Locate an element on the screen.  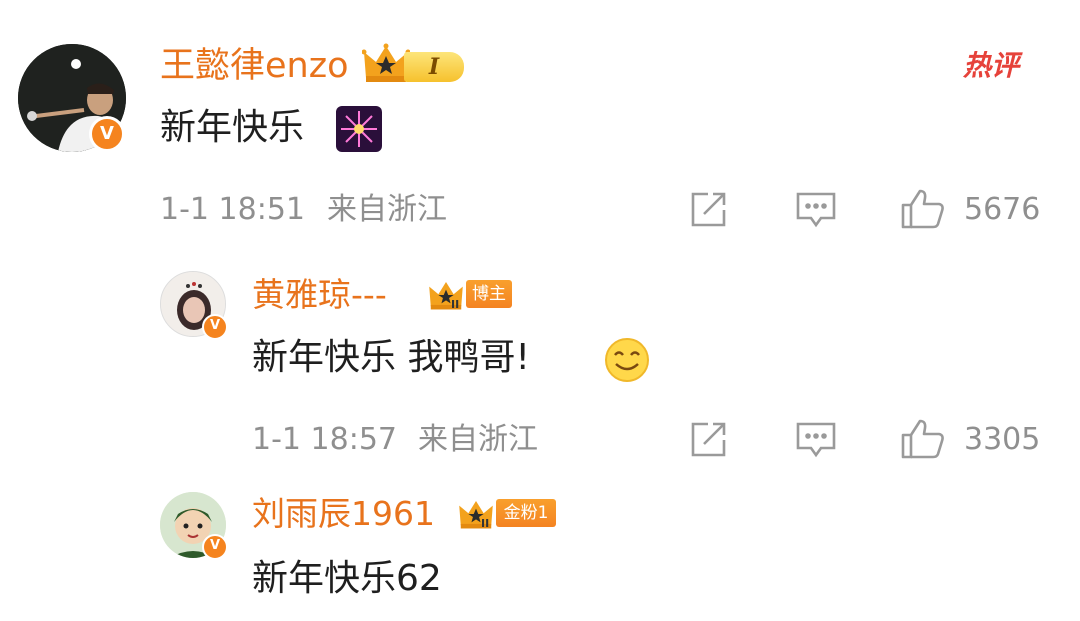
comment-like-count: 5676 is located at coordinates (1002, 209).